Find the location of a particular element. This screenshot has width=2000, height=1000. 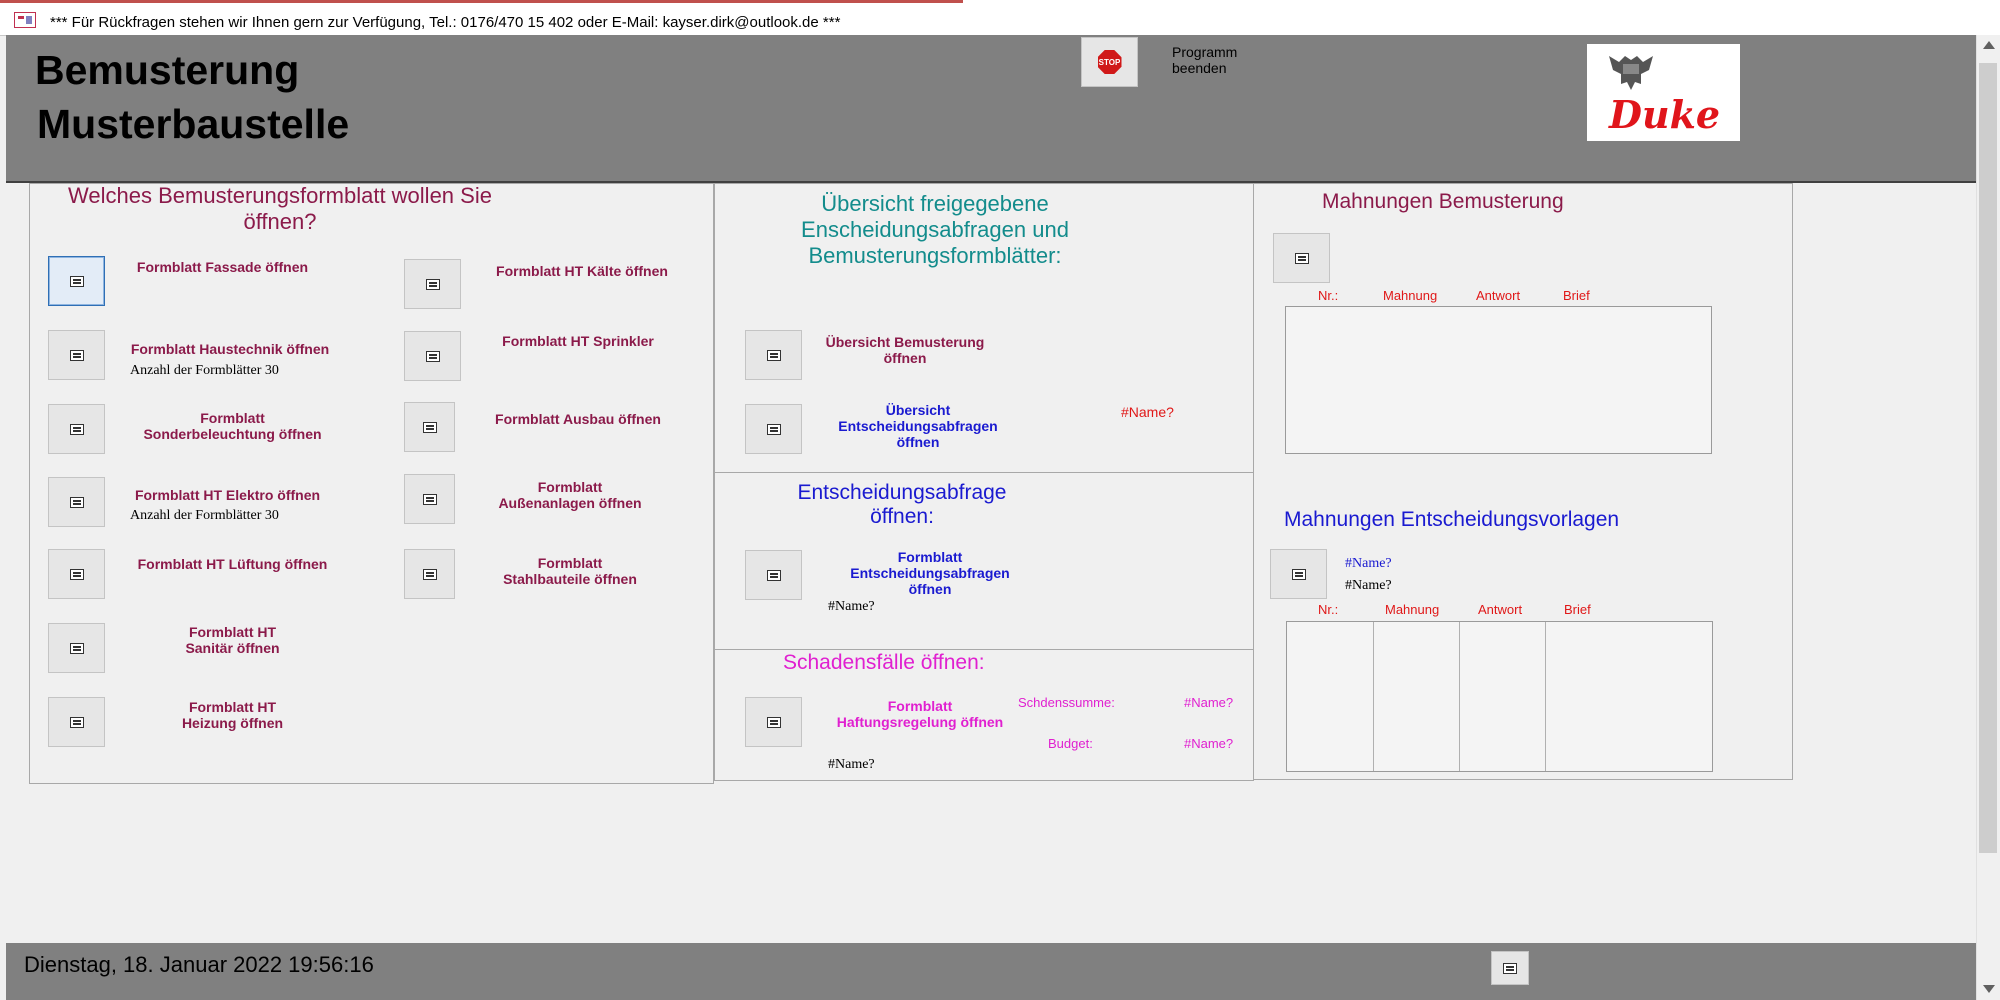

kaelte-label: Formblatt HT Kälte öffnen is located at coordinates (582, 271).